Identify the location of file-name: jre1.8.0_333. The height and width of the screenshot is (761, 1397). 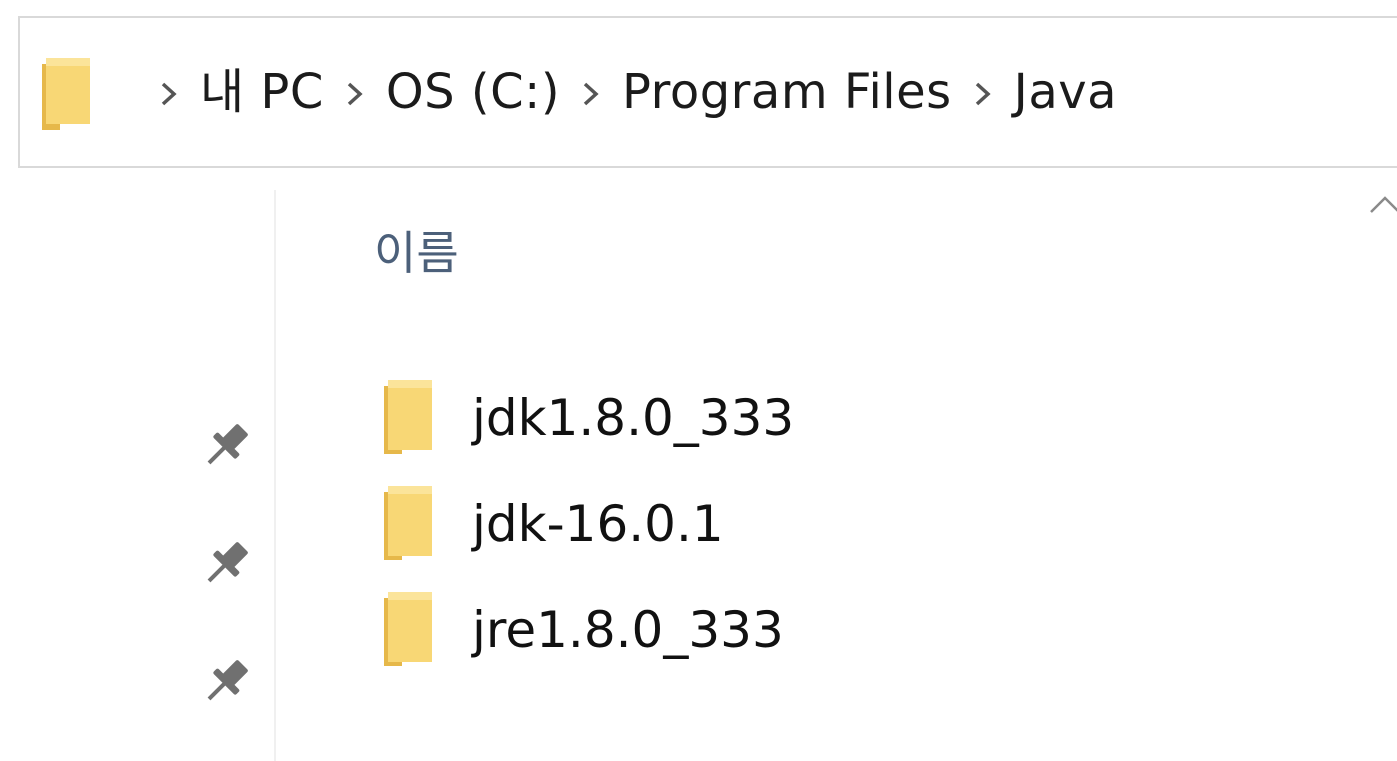
(628, 630).